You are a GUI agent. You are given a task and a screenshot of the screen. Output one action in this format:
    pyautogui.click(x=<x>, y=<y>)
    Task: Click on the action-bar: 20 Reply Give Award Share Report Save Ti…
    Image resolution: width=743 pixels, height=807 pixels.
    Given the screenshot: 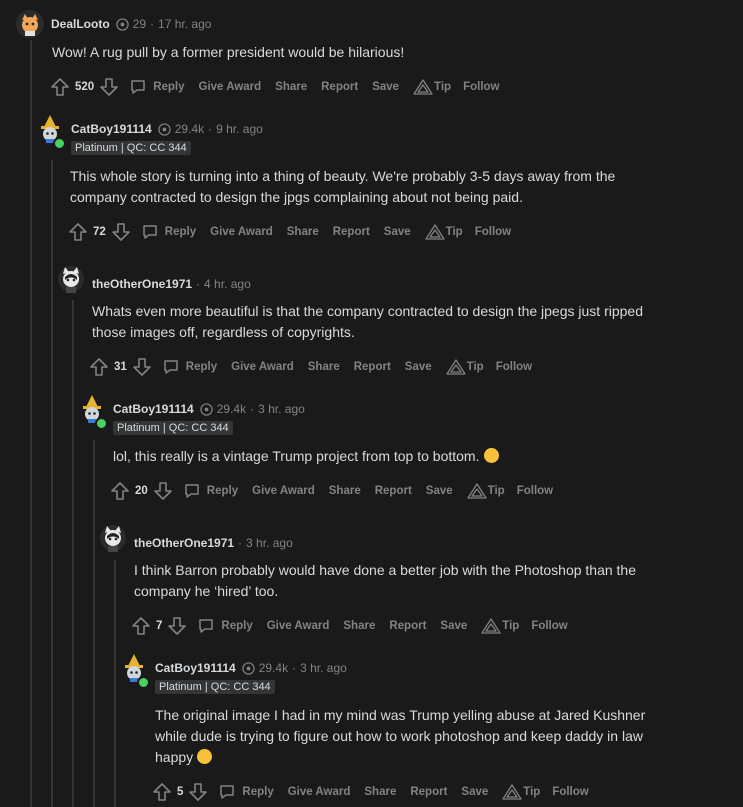 What is the action you would take?
    pyautogui.click(x=338, y=491)
    